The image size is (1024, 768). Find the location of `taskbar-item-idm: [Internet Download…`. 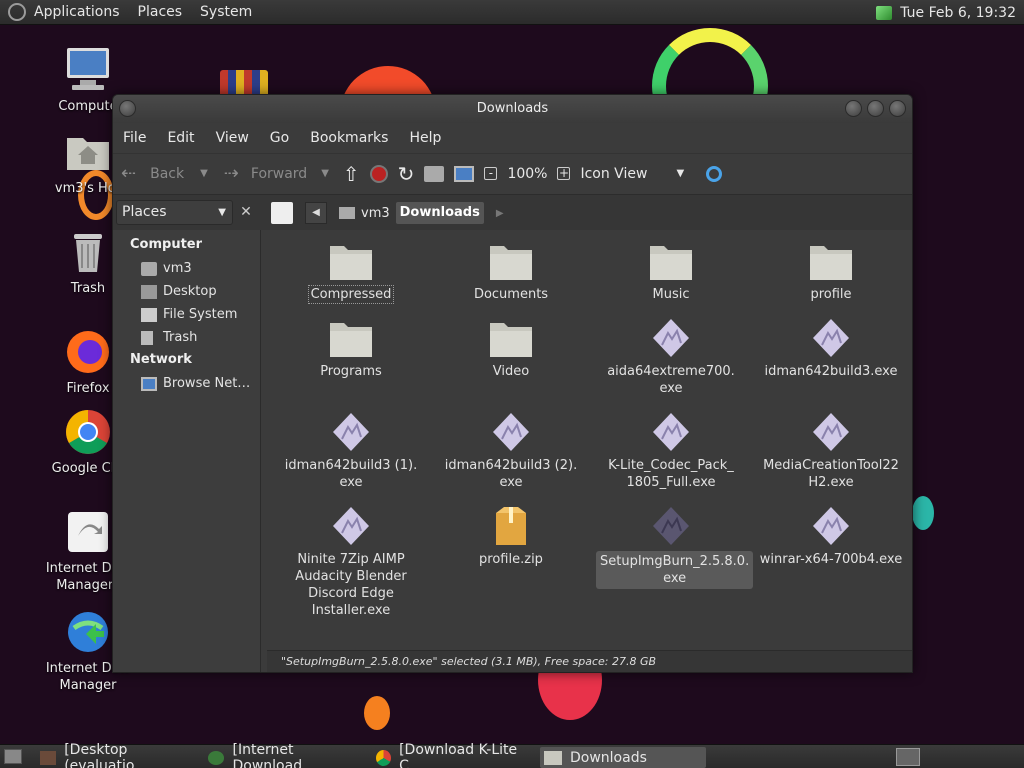

taskbar-item-idm: [Internet Download… is located at coordinates (286, 755).